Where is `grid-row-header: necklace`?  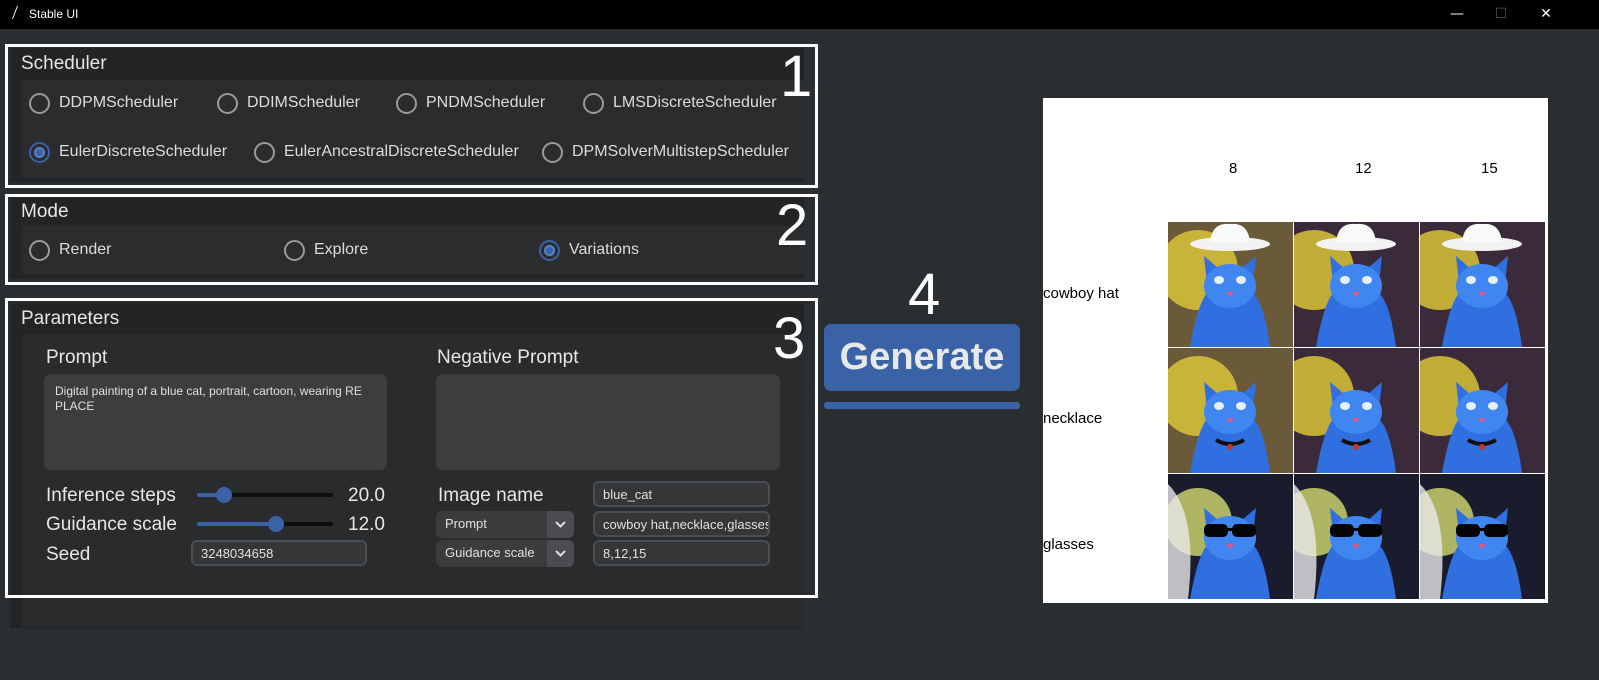 grid-row-header: necklace is located at coordinates (1073, 418).